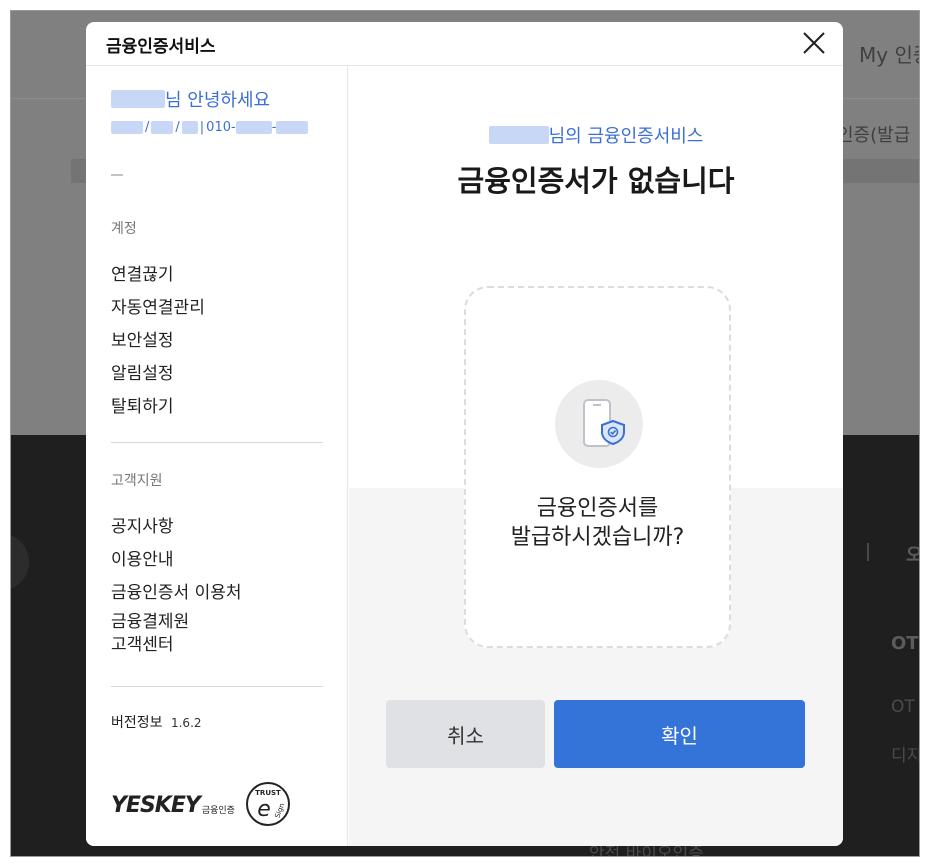  Describe the element at coordinates (464, 44) in the screenshot. I see `modal-header: 금융인증서비스` at that location.